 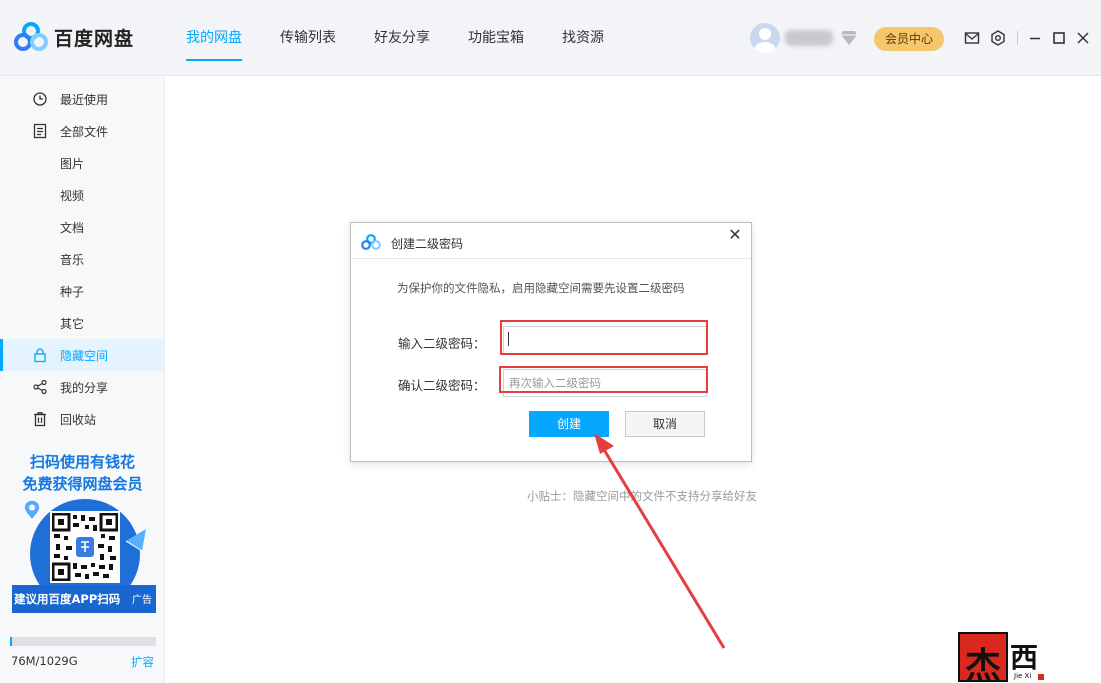 I want to click on watermark-logo: 杰 西 Jie Xi, so click(x=1003, y=657).